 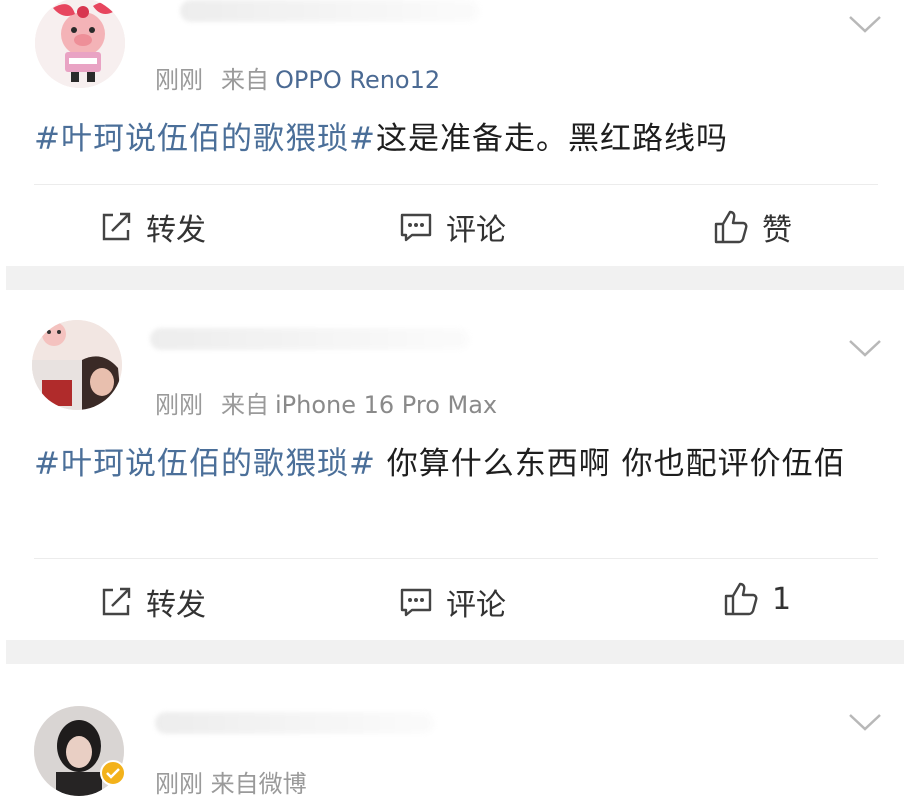 I want to click on pig-avatar-icon, so click(x=80, y=44).